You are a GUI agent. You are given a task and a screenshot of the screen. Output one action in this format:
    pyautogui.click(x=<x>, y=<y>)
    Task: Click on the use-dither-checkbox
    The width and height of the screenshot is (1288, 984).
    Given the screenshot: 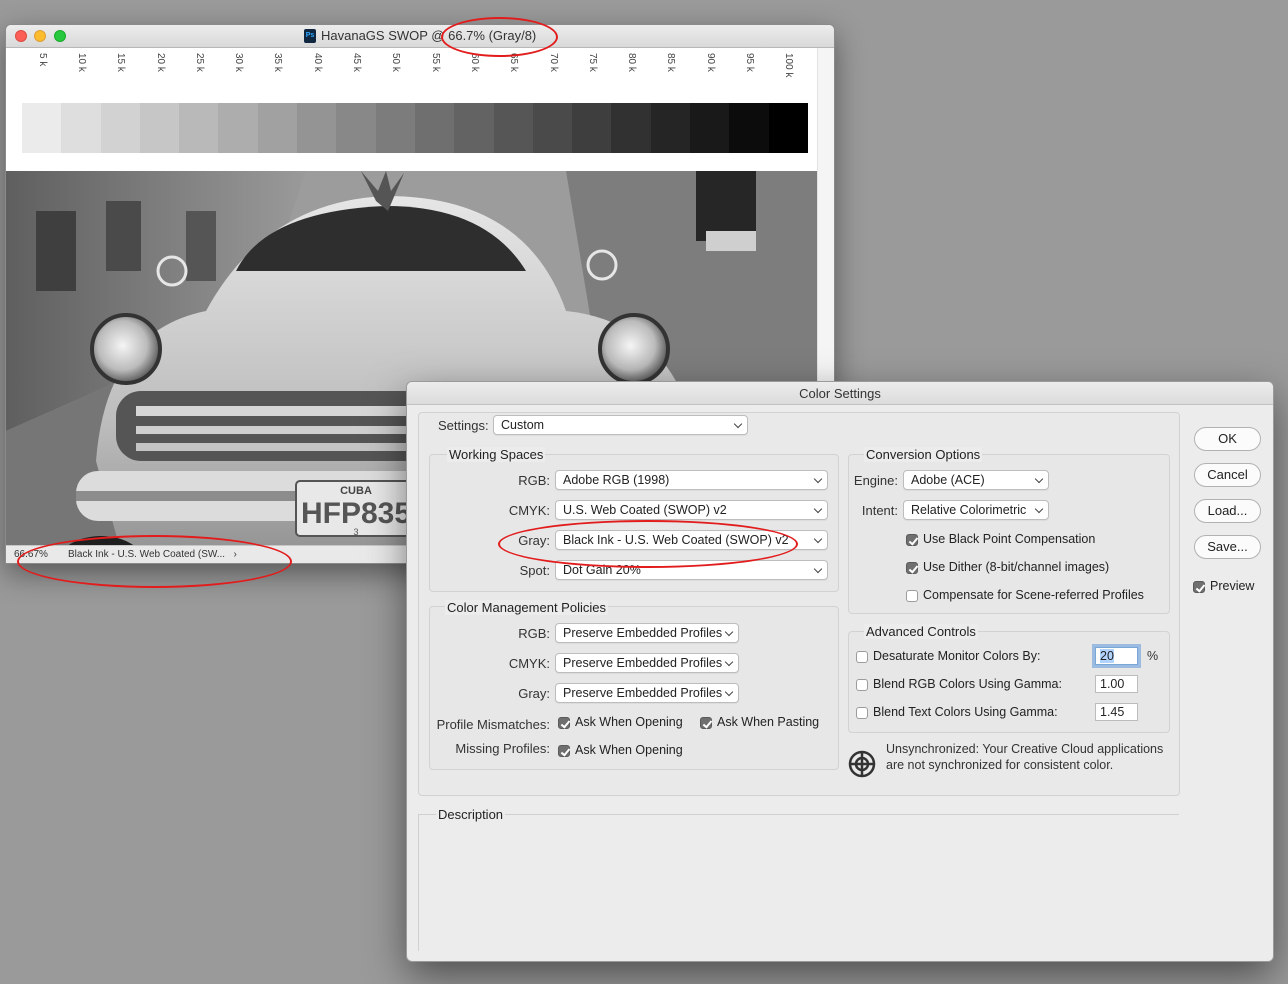 What is the action you would take?
    pyautogui.click(x=912, y=568)
    